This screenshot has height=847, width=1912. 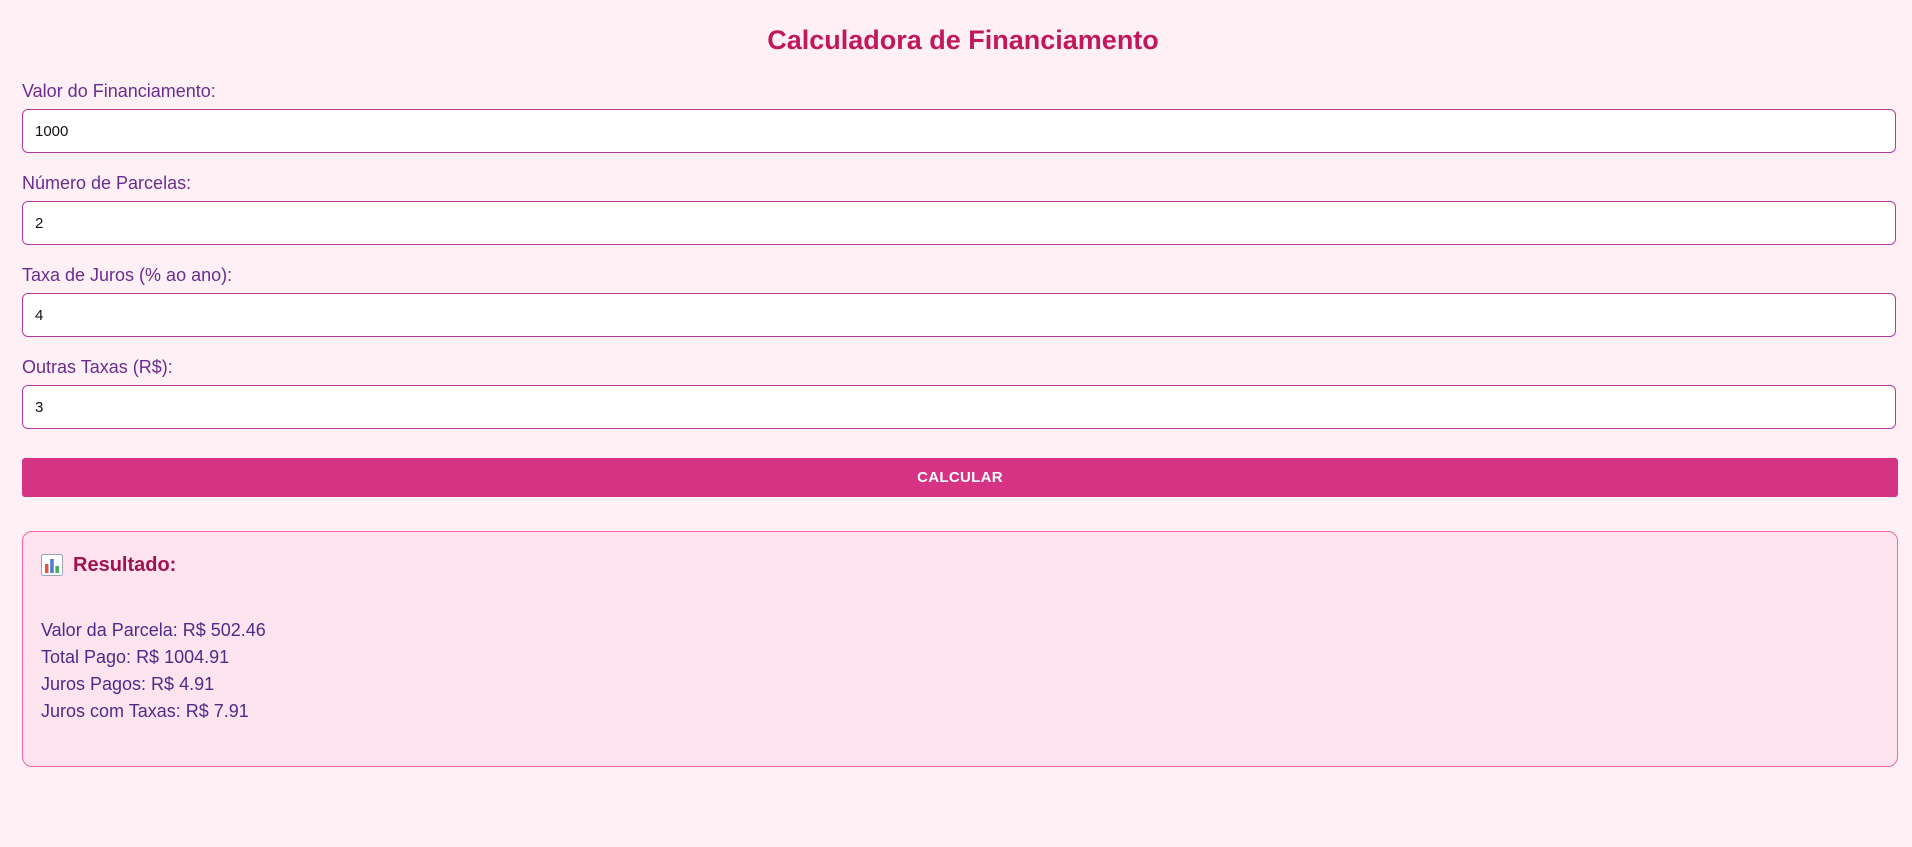 What do you see at coordinates (127, 275) in the screenshot?
I see `interest-rate-label: Taxa de Juros (% ao ano):` at bounding box center [127, 275].